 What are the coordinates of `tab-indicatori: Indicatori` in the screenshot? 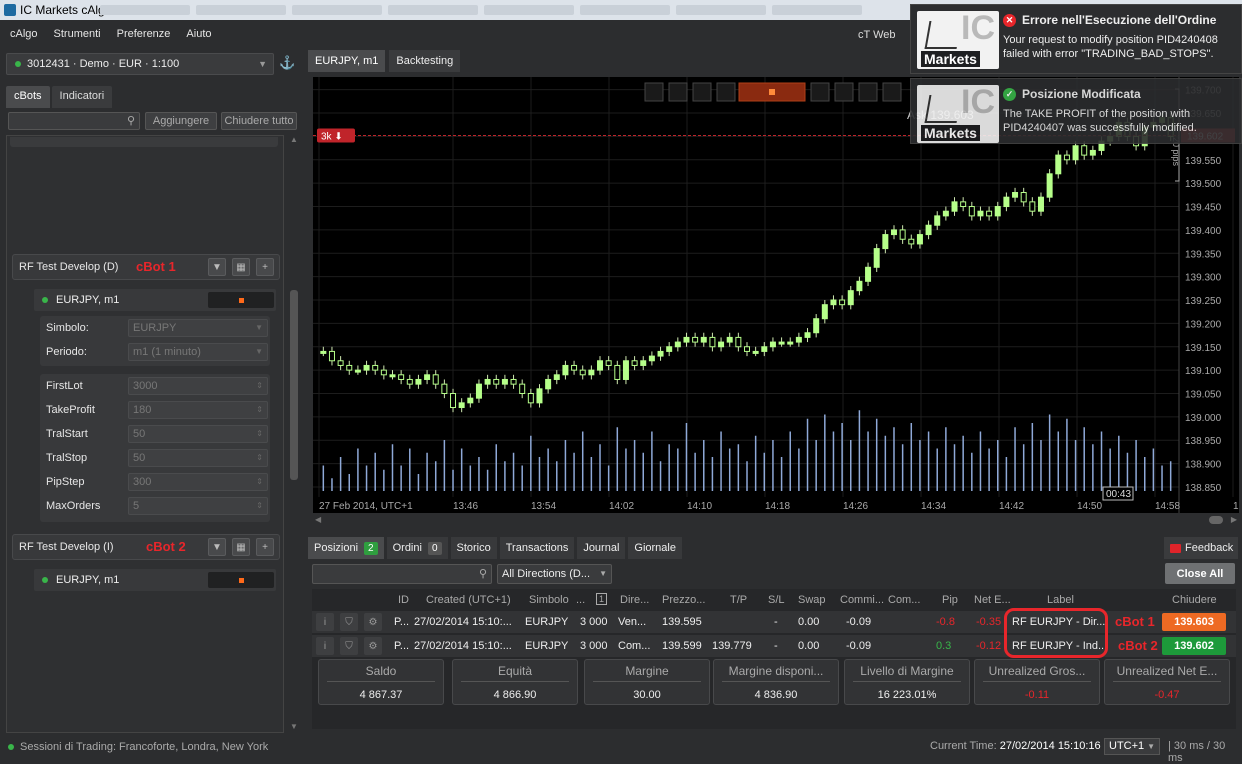 It's located at (82, 97).